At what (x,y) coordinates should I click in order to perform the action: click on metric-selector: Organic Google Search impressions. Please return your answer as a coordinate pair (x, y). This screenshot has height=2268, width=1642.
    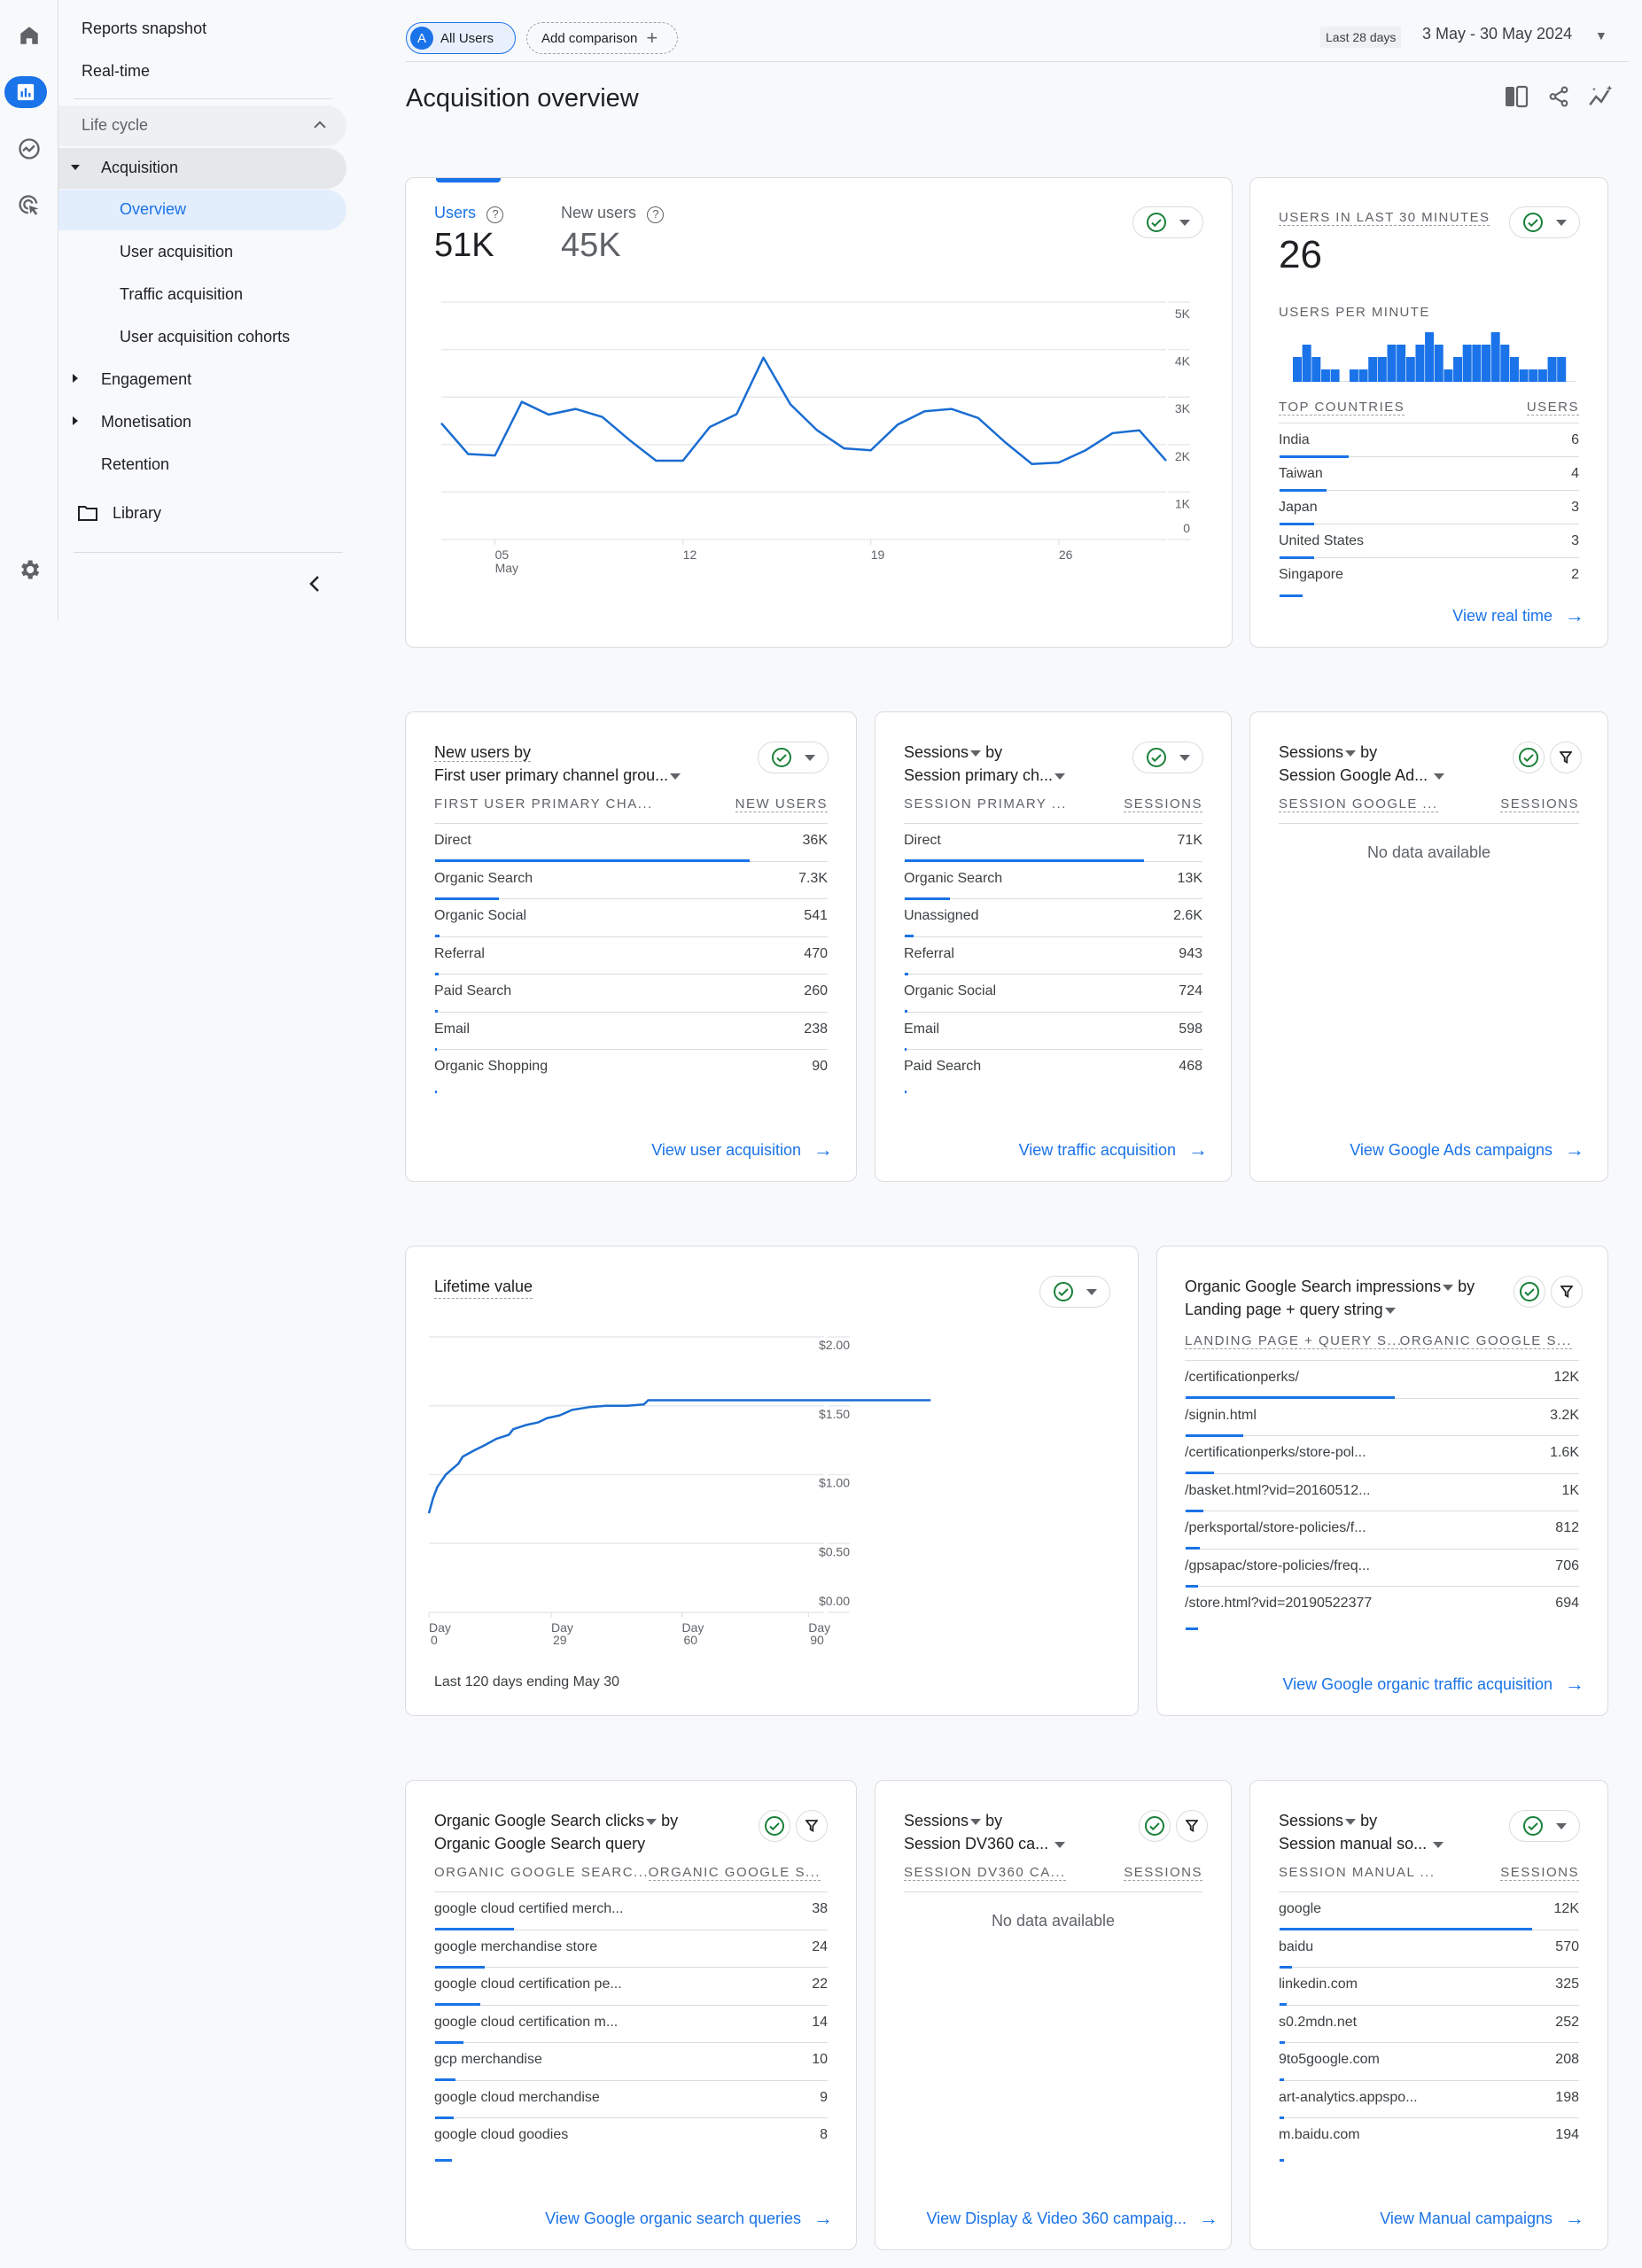
    Looking at the image, I should click on (1313, 1286).